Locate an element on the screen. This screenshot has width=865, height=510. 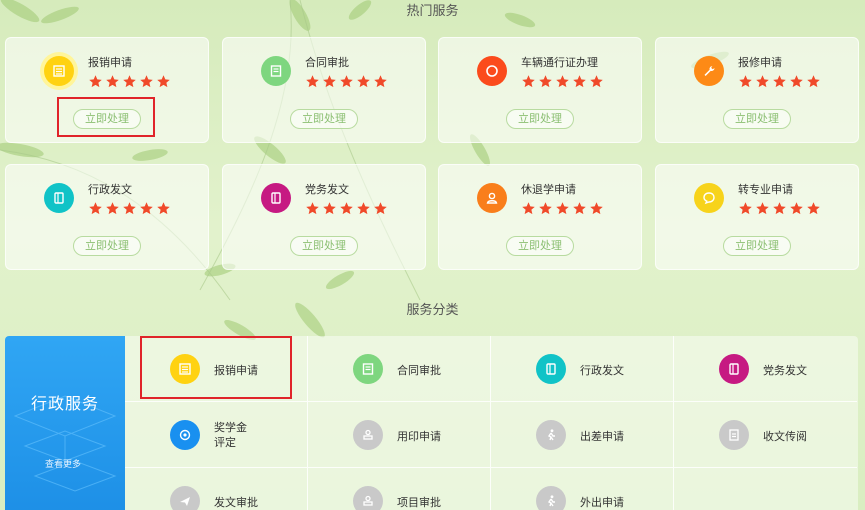
category-item: 党务发文 is located at coordinates (765, 369).